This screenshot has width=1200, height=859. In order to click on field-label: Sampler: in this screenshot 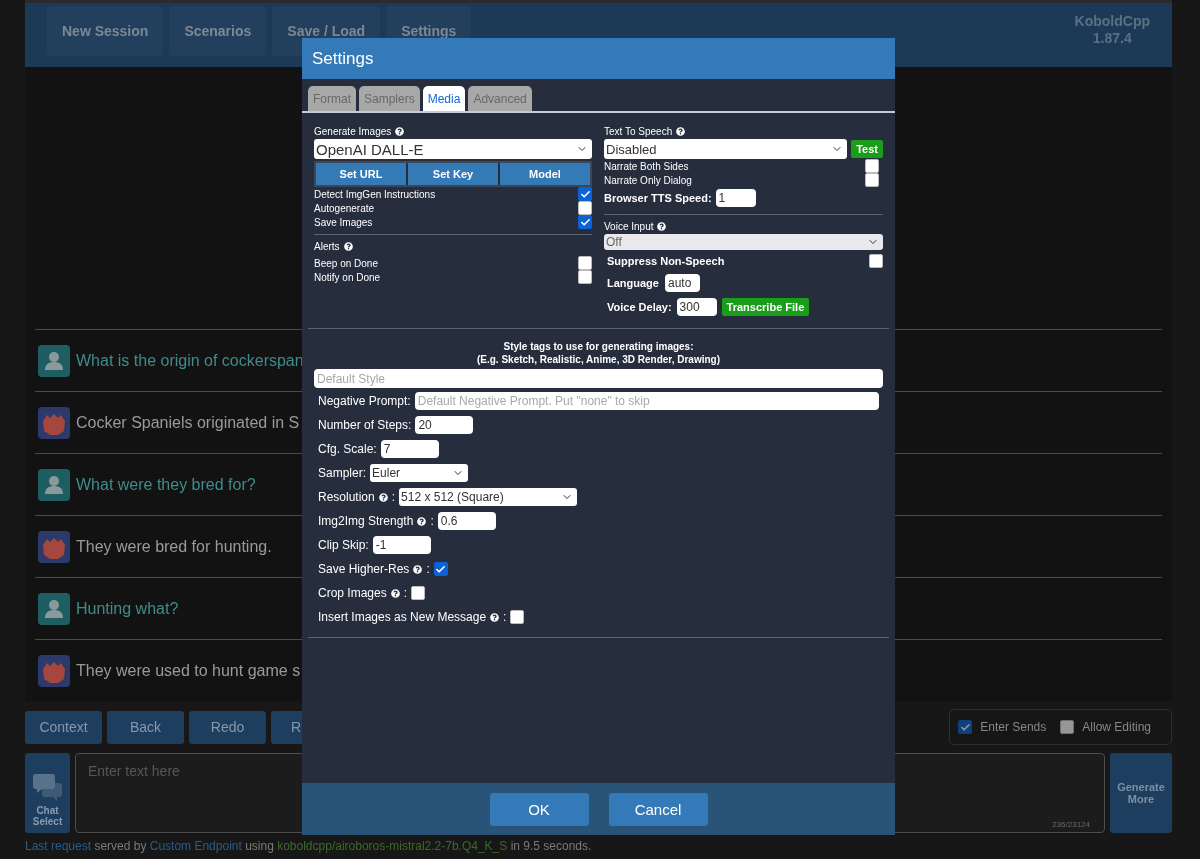, I will do `click(342, 473)`.